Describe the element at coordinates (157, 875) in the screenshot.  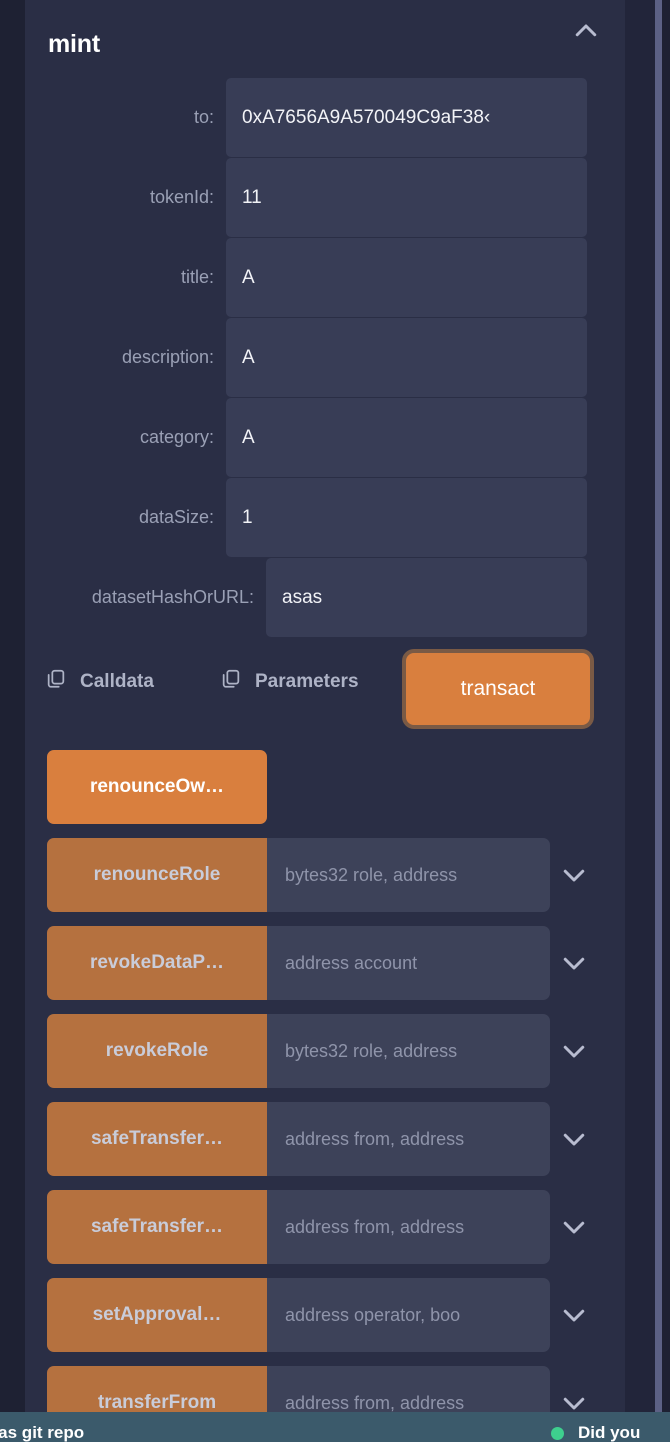
I see `function-call-button: renounceRole` at that location.